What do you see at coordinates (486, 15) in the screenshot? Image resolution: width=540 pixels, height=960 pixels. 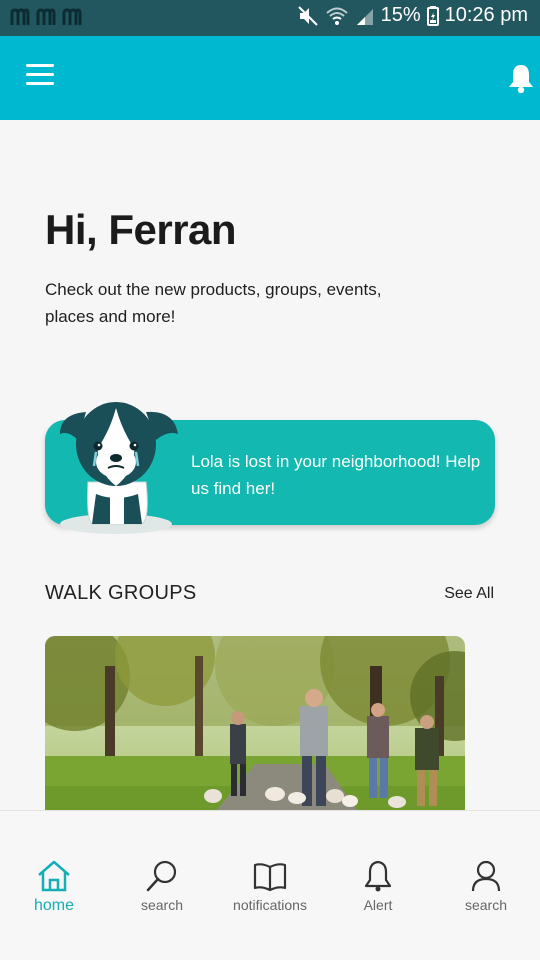 I see `clock: 10:26 pm` at bounding box center [486, 15].